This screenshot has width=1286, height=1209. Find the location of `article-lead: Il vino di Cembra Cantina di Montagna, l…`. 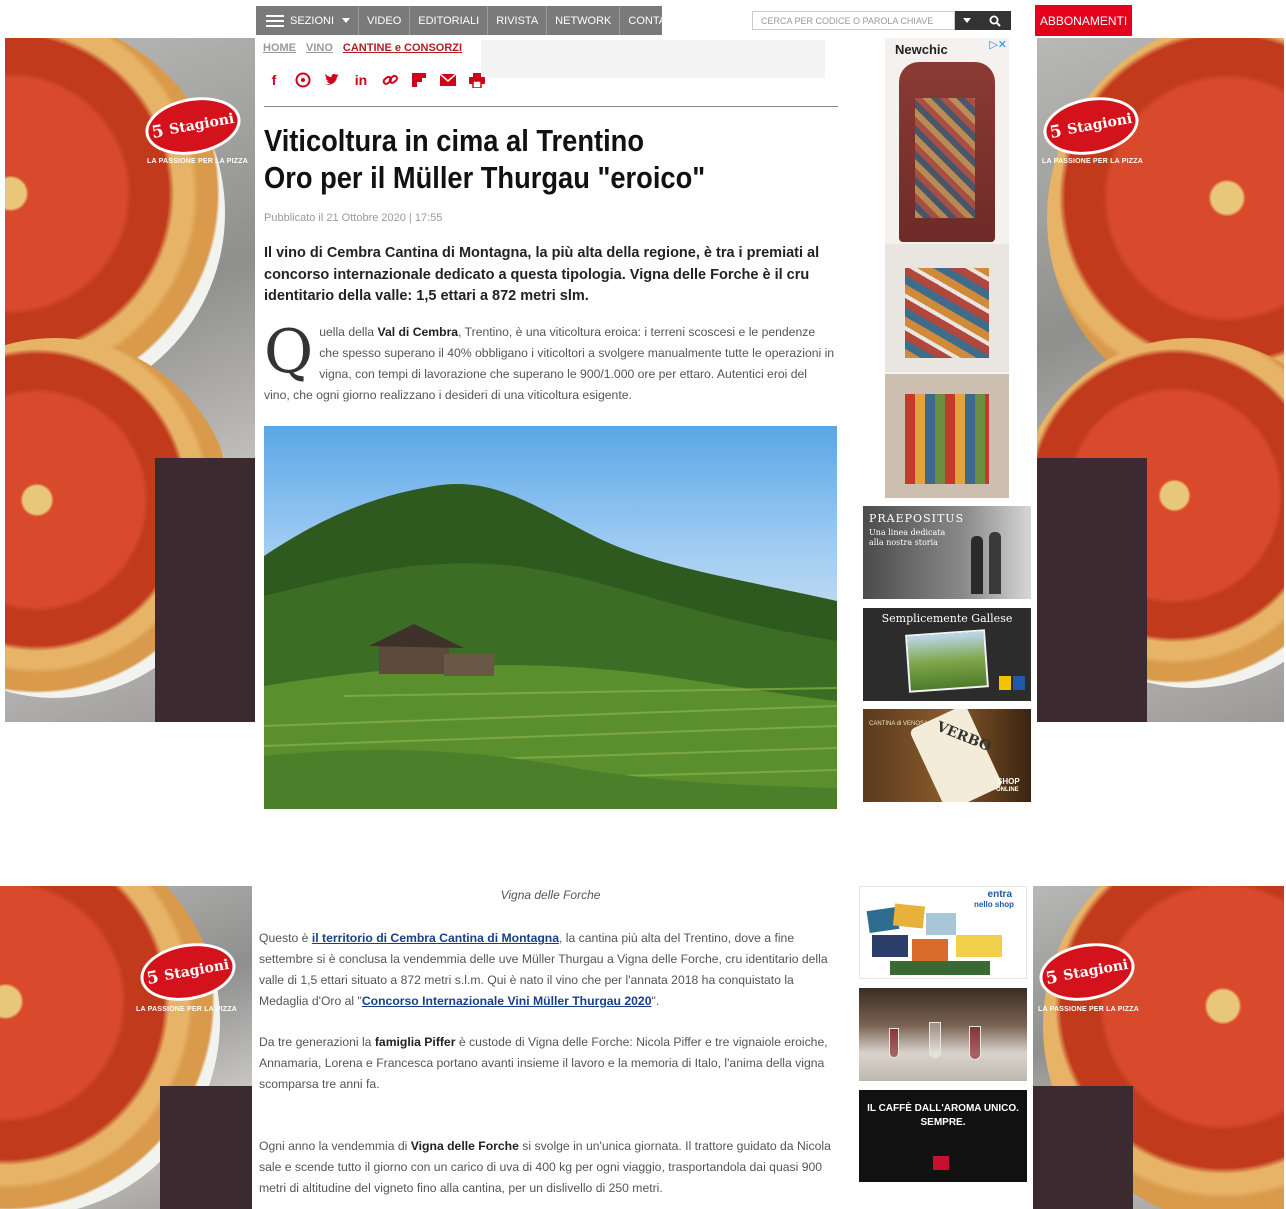

article-lead: Il vino di Cembra Cantina di Montagna, l… is located at coordinates (542, 274).